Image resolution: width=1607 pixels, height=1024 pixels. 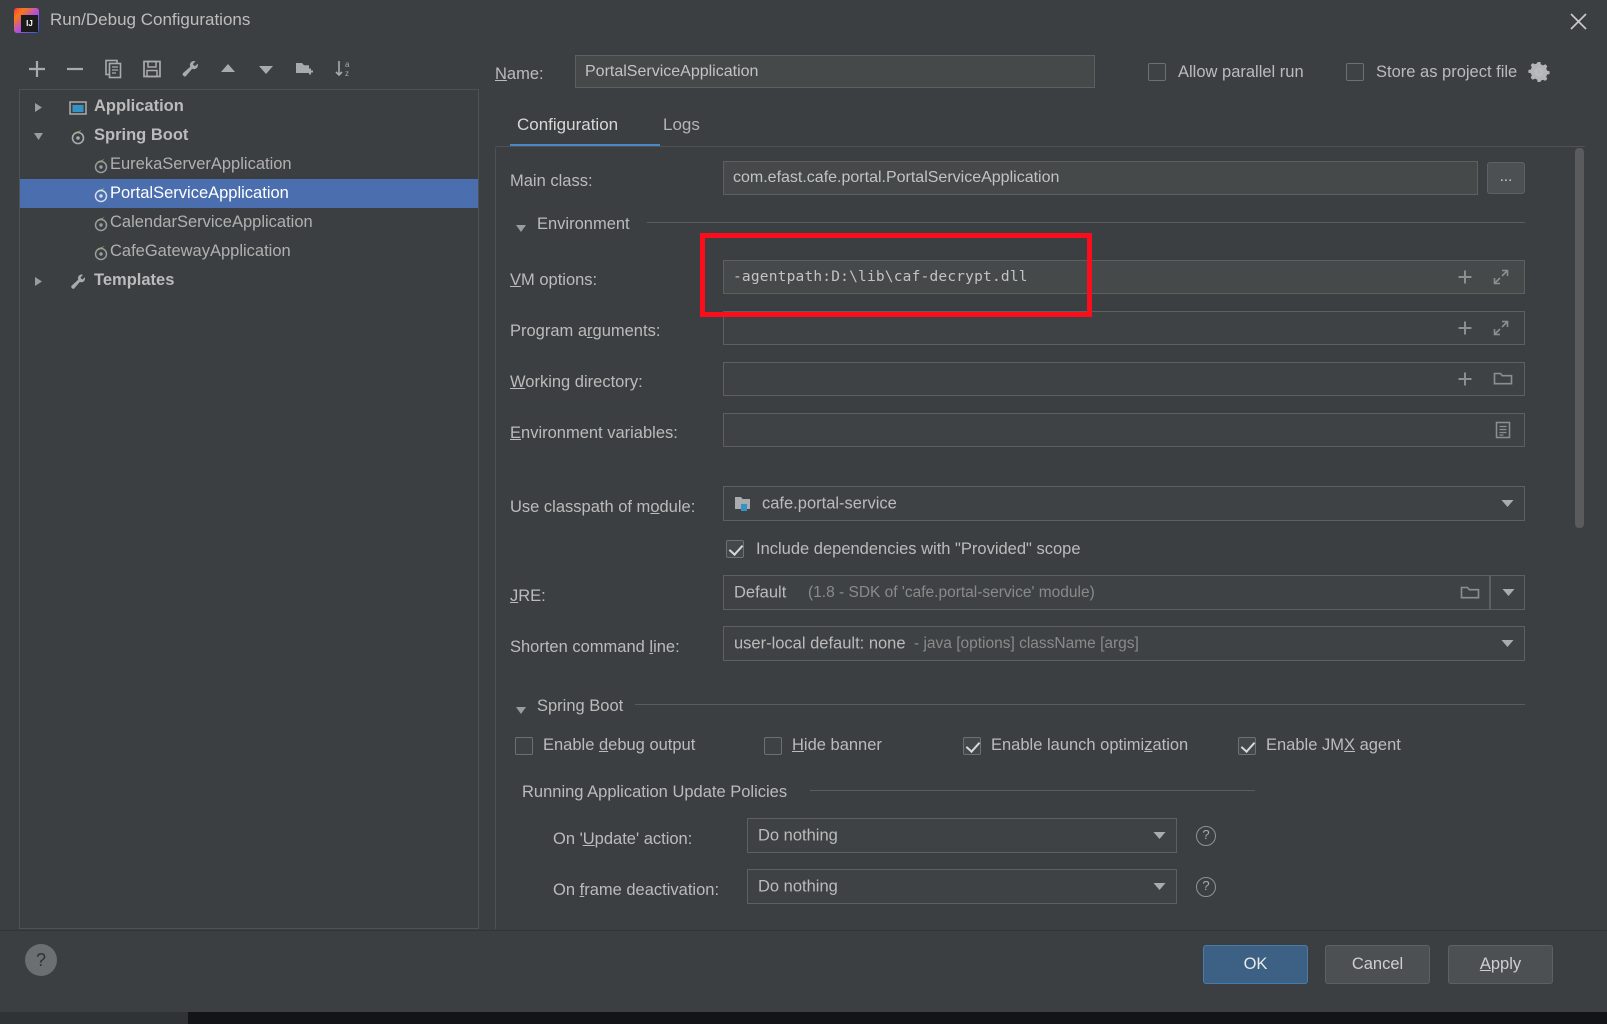 What do you see at coordinates (200, 251) in the screenshot?
I see `tree-node-label: CafeGatewayApplication` at bounding box center [200, 251].